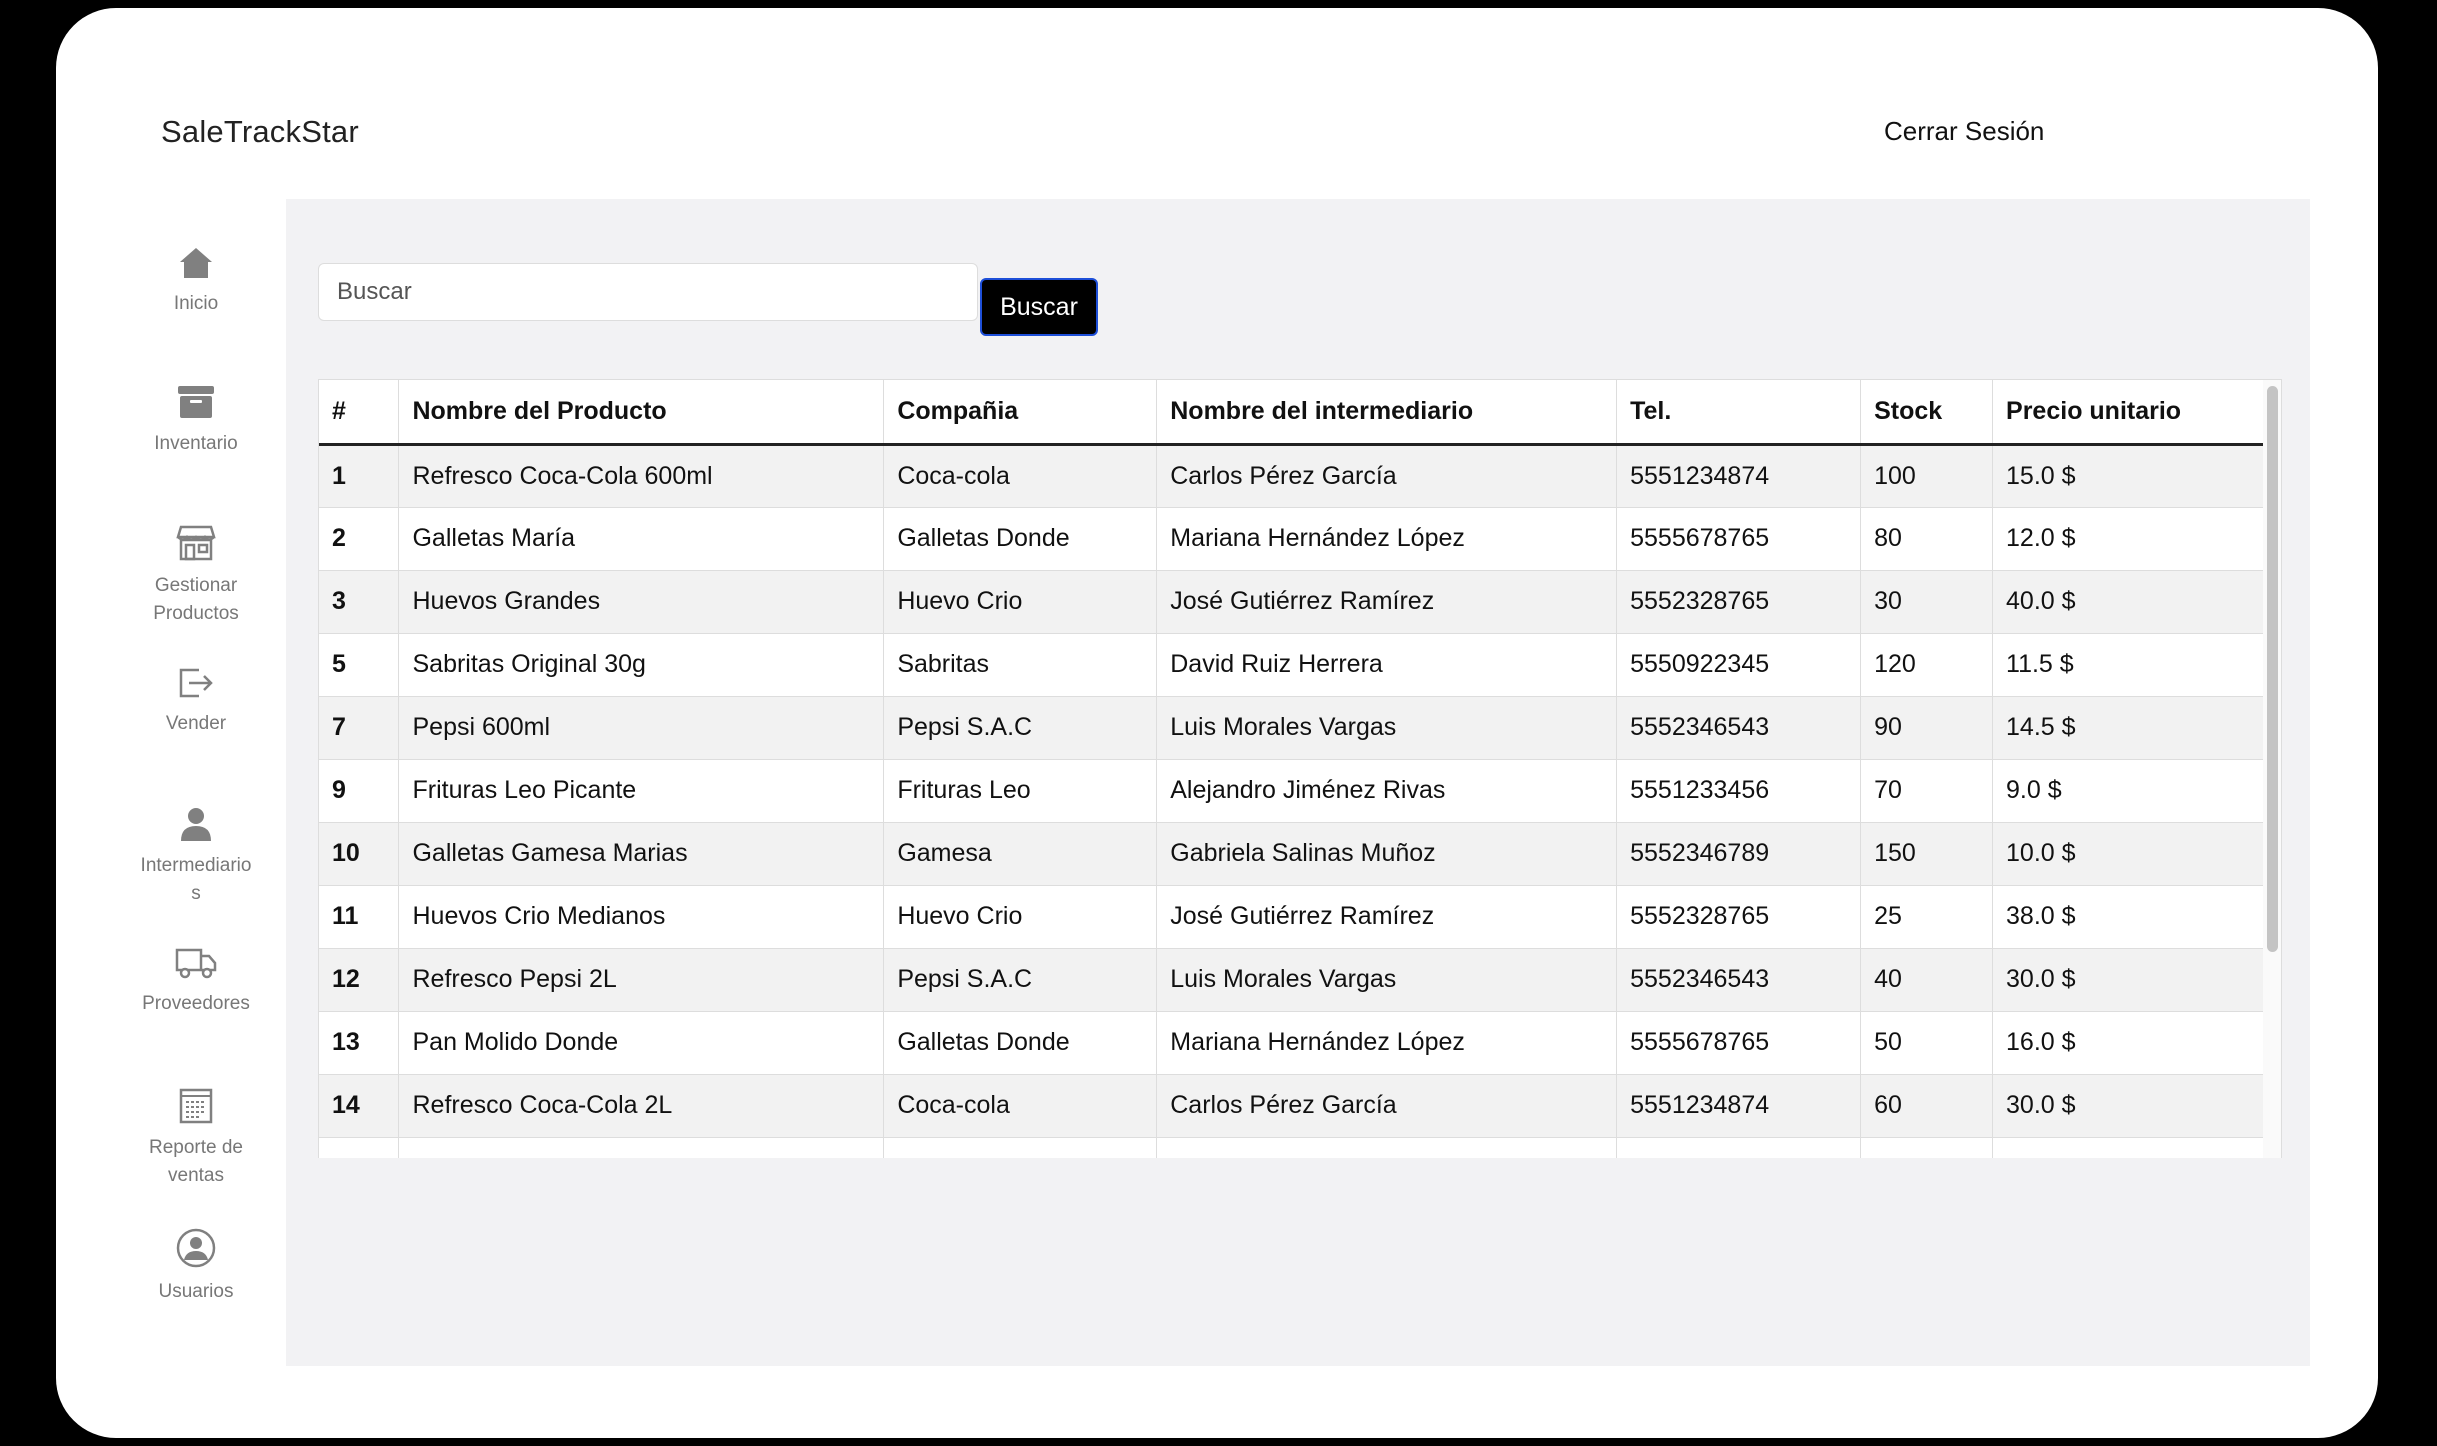 Image resolution: width=2437 pixels, height=1446 pixels. Describe the element at coordinates (2133, 791) in the screenshot. I see `cell-unit-price: 9.0 $` at that location.